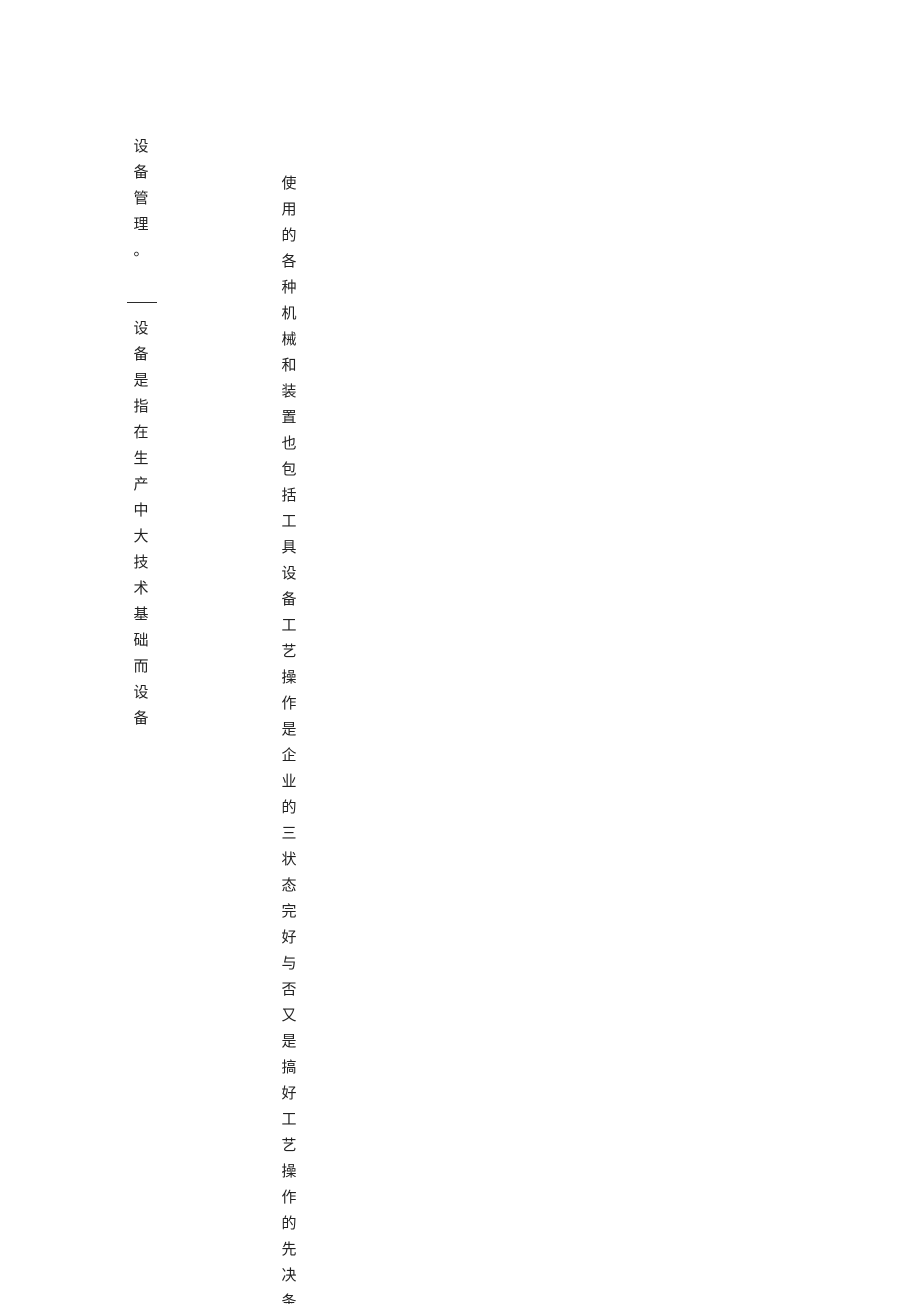 Image resolution: width=920 pixels, height=1304 pixels. Describe the element at coordinates (289, 496) in the screenshot. I see `text-character: 括` at that location.